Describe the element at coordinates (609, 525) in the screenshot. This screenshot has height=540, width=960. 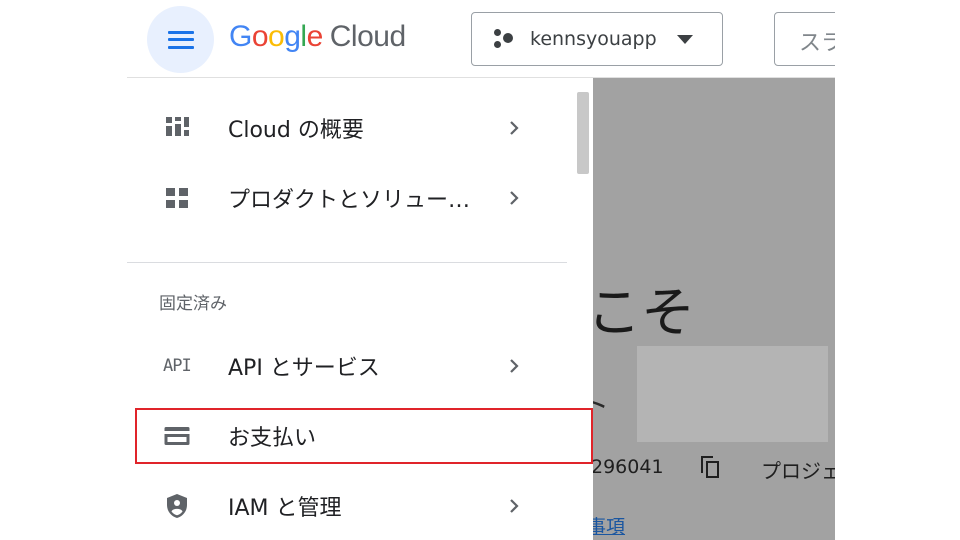
I see `notice-link: 事項` at that location.